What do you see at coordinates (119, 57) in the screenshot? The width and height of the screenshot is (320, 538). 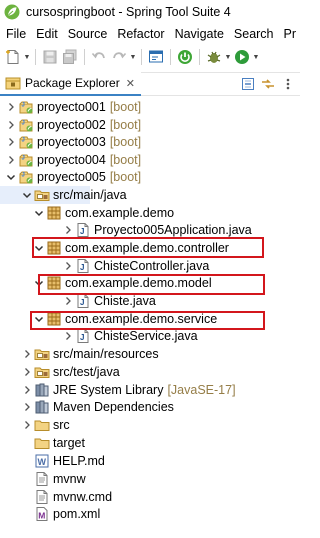 I see `redo-icon` at bounding box center [119, 57].